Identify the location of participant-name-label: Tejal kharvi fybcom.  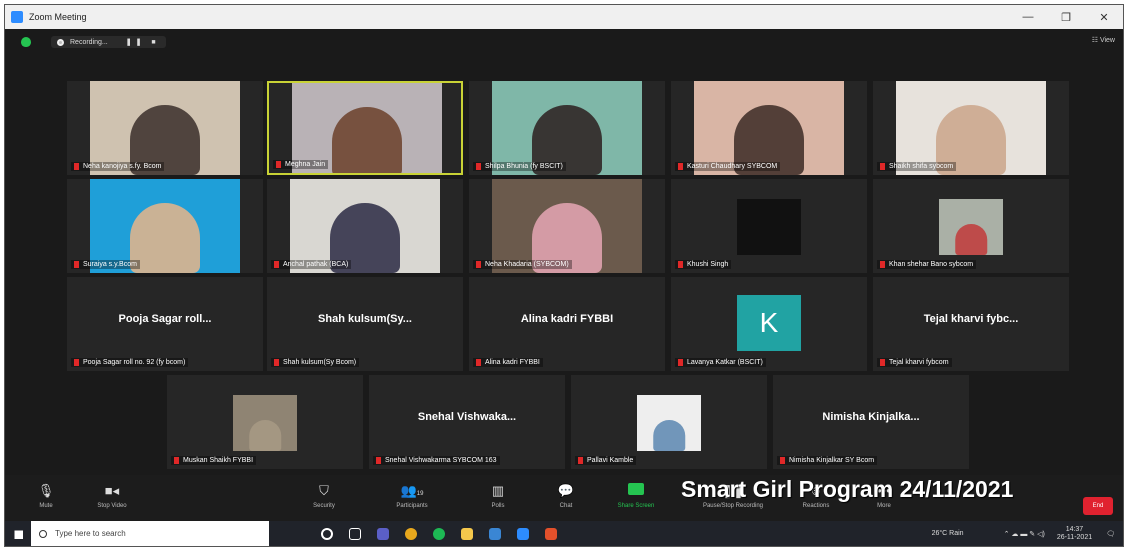
(914, 362).